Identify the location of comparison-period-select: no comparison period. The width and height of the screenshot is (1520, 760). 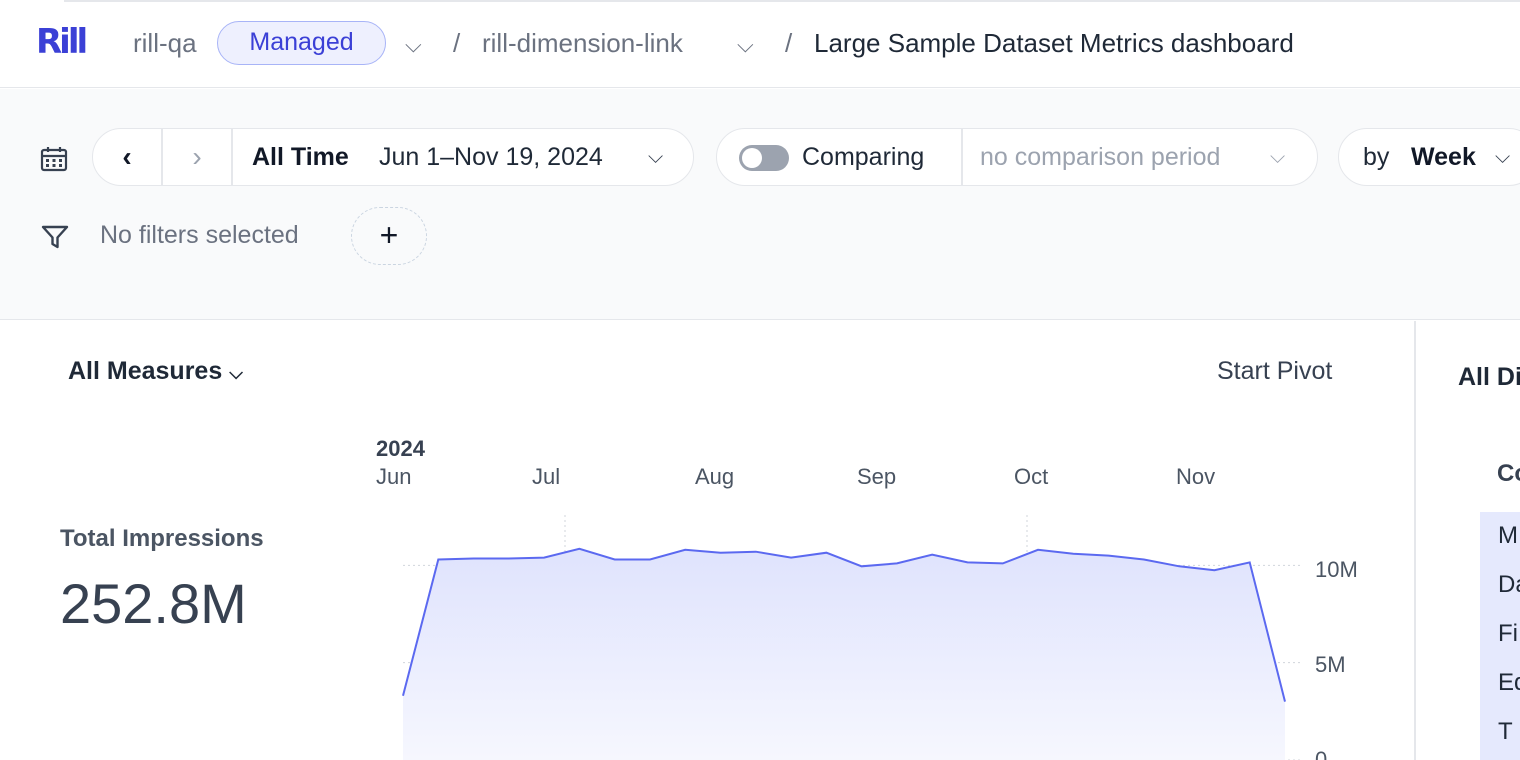
(1100, 157).